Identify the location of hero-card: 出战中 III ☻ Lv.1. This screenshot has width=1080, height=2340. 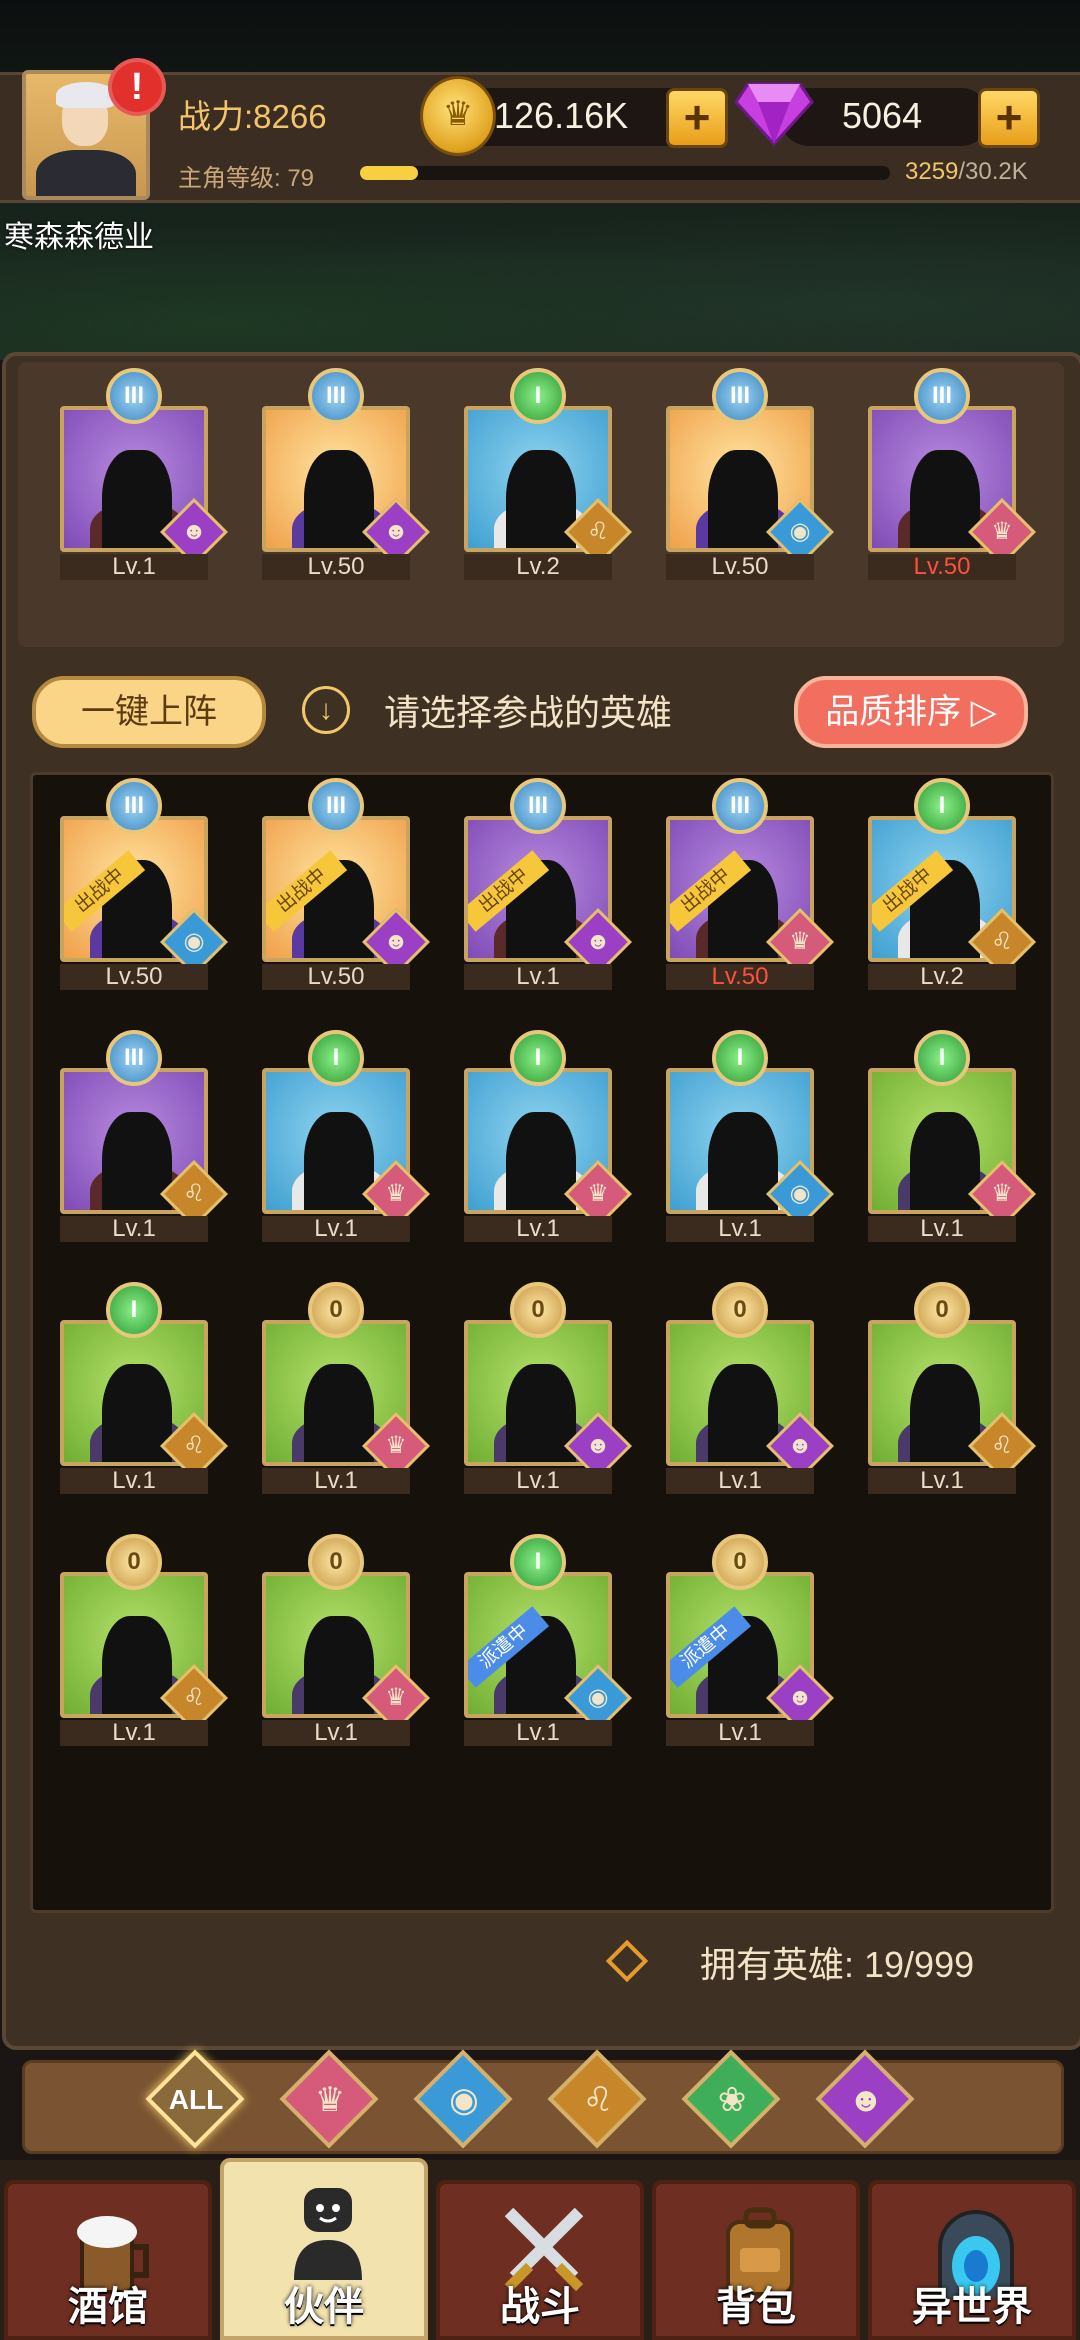
(548, 884).